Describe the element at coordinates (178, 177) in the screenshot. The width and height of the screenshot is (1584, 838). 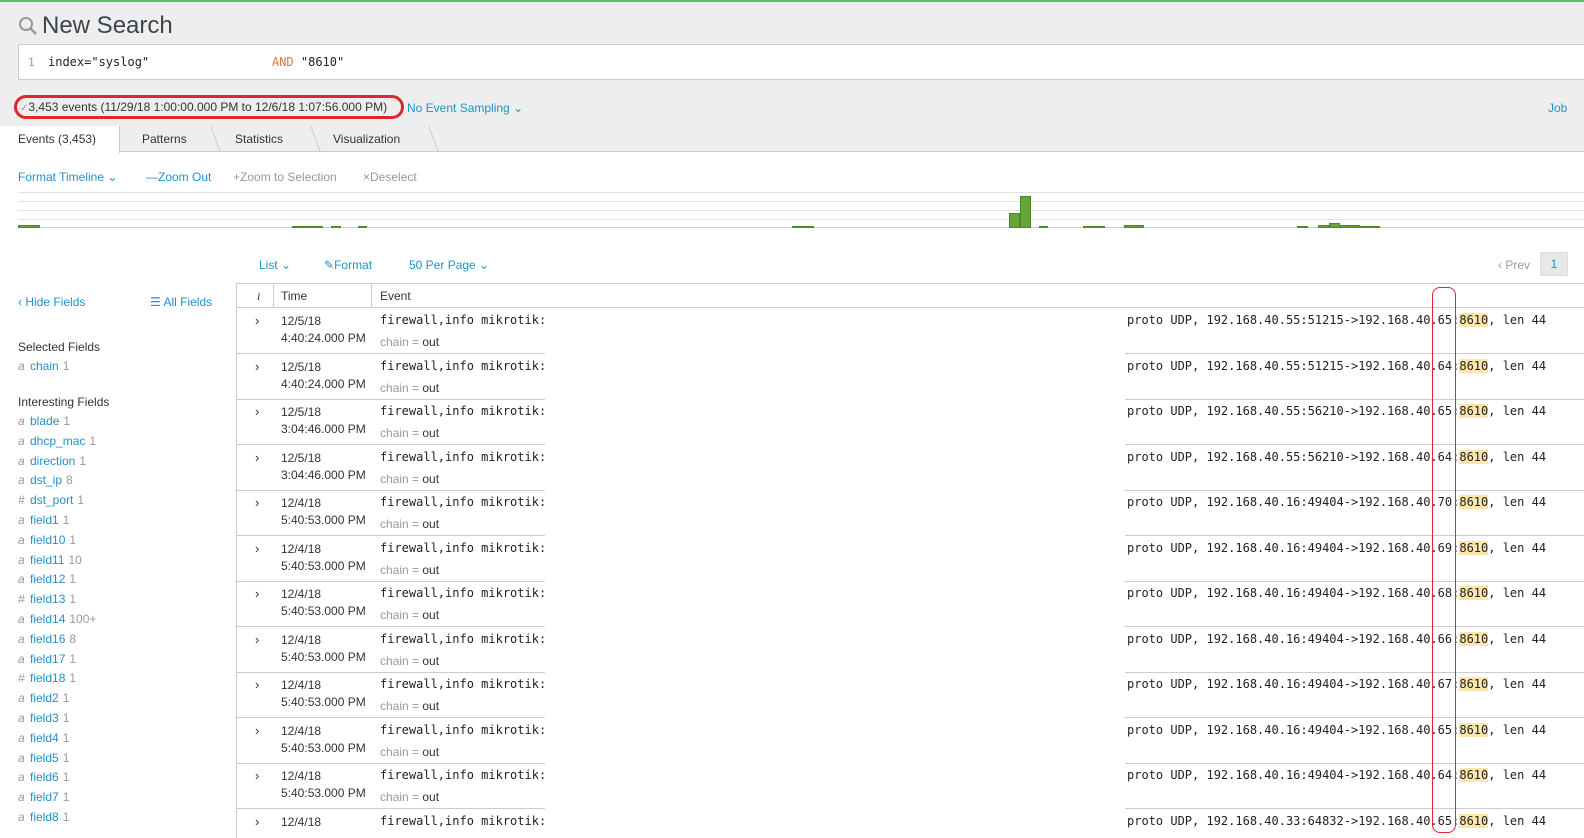
I see `zoom-out-button: —Zoom Out` at that location.